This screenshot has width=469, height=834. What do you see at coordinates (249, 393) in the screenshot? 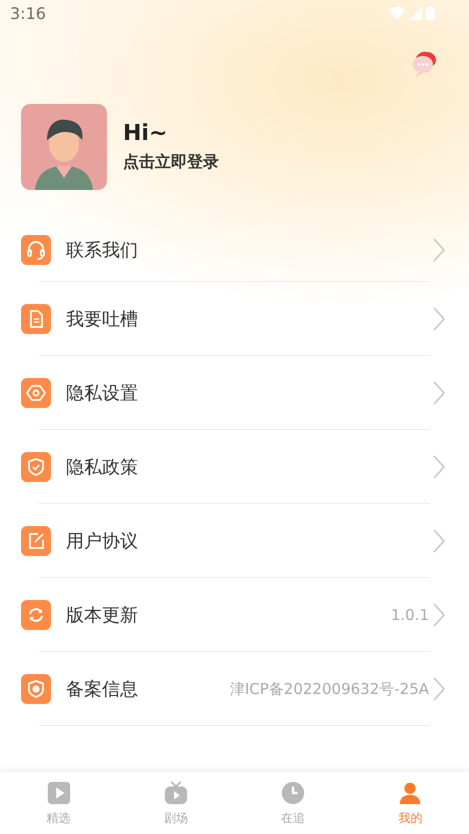
I see `menu-item: 隐私设置` at bounding box center [249, 393].